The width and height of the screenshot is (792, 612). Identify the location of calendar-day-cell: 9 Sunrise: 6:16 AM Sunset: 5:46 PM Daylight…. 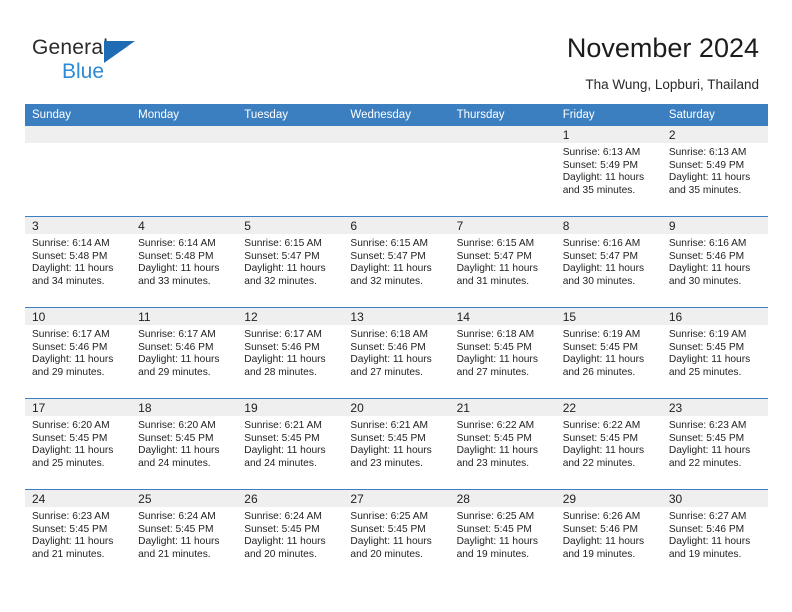
(714, 262).